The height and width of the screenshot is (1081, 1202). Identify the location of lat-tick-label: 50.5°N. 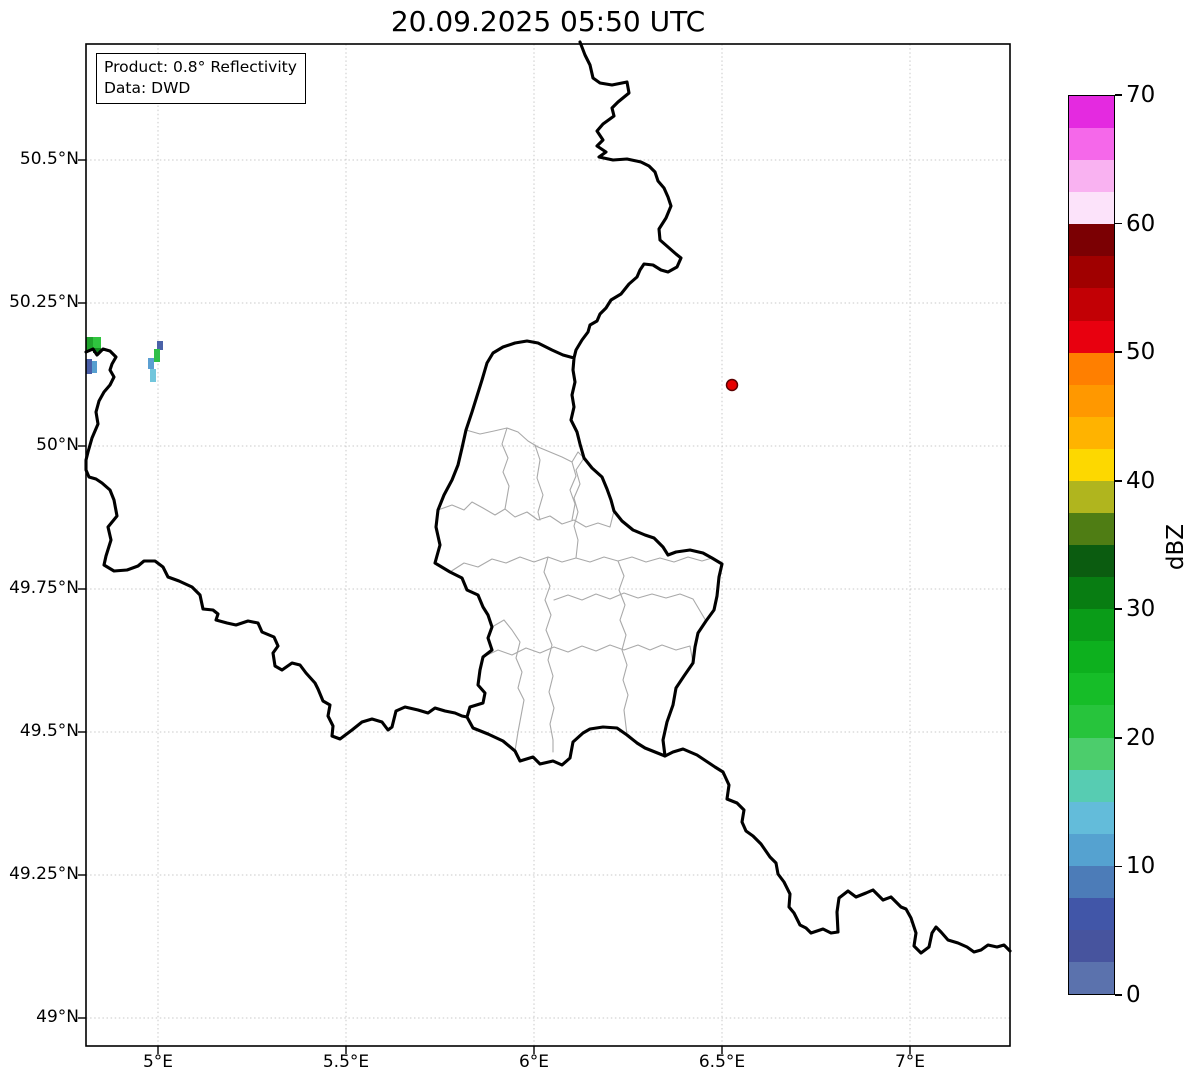
(49, 159).